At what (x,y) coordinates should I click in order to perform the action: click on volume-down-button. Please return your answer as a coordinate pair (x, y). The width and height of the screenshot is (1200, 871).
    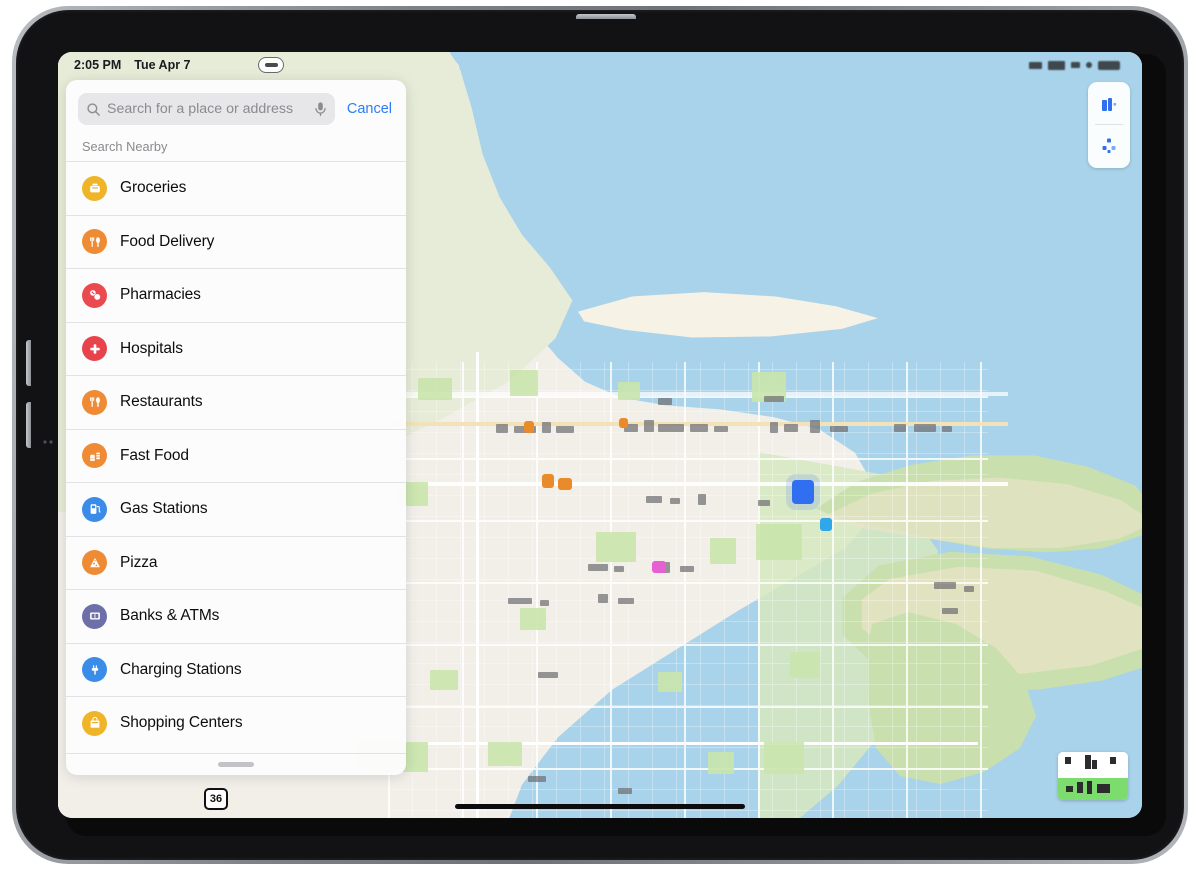
    Looking at the image, I should click on (28, 425).